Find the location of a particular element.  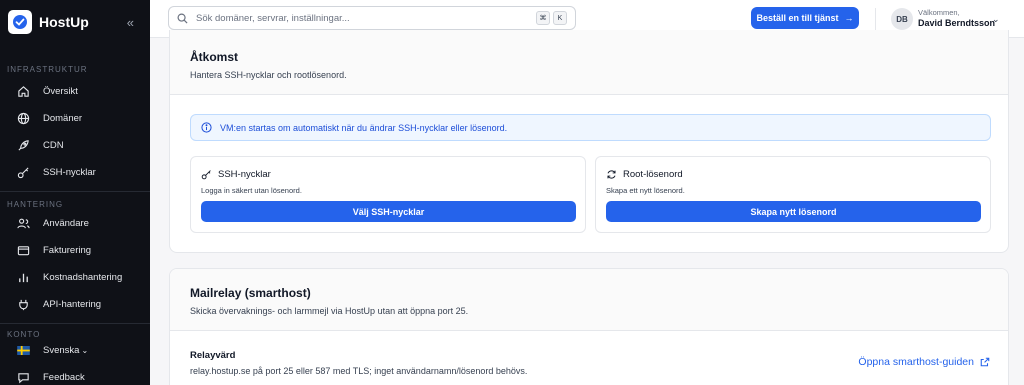

sidebar-item-anvandare: Användare is located at coordinates (75, 223).